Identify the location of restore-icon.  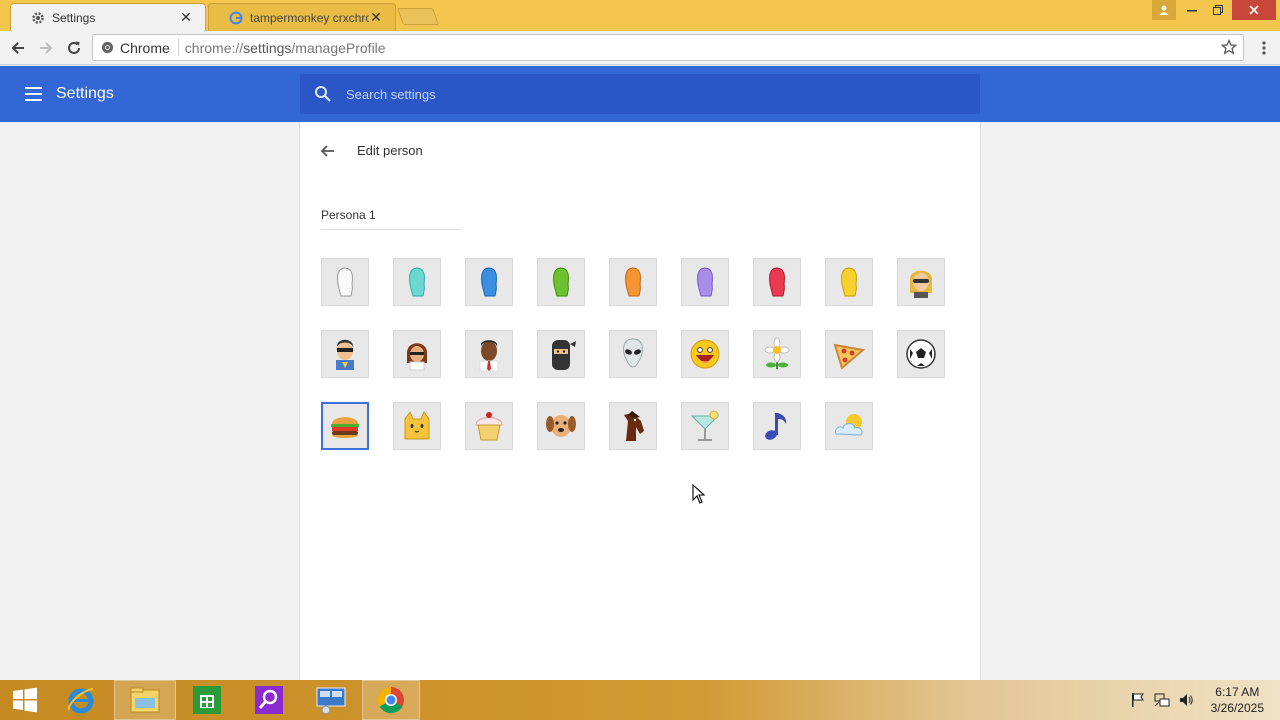
(1218, 10).